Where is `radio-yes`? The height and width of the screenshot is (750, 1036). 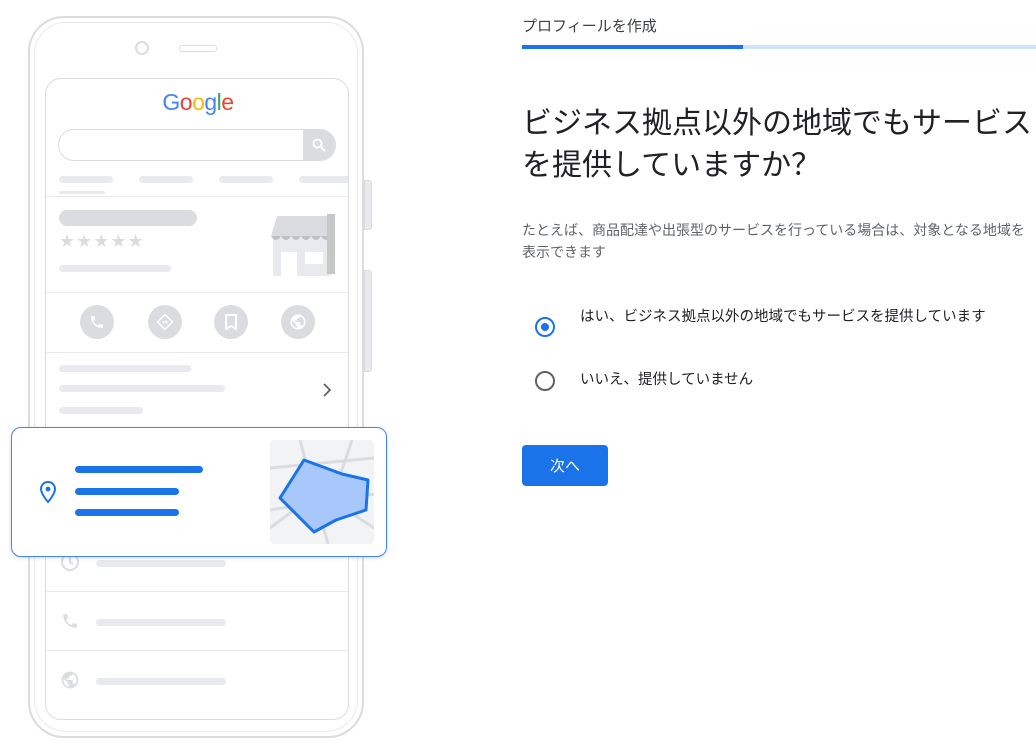 radio-yes is located at coordinates (545, 327).